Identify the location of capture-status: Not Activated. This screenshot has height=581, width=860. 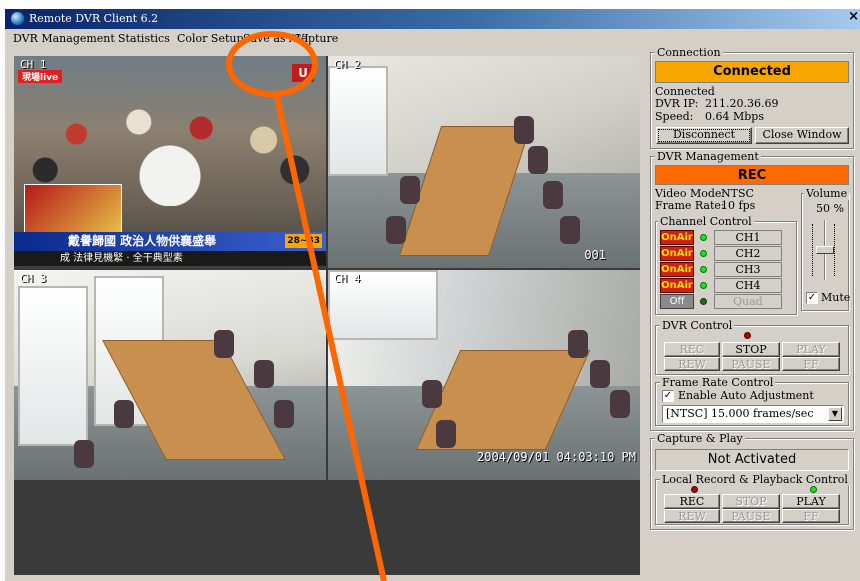
(752, 460).